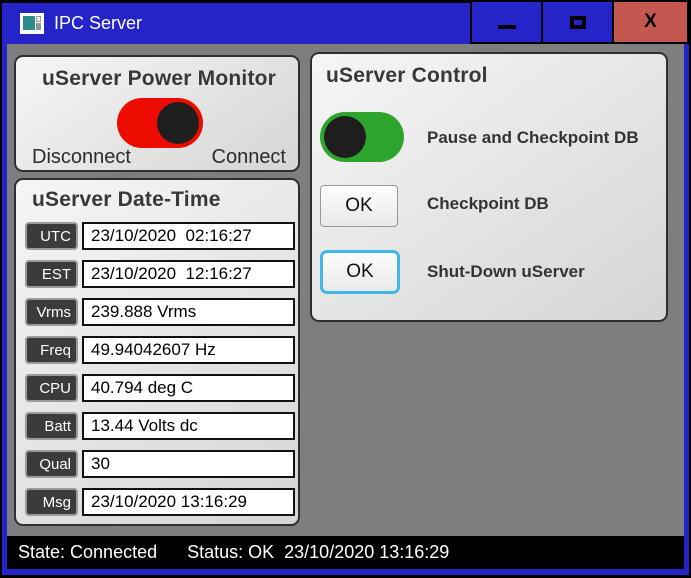 The width and height of the screenshot is (691, 578). I want to click on table-row: Freq 49.94042607 Hz, so click(157, 350).